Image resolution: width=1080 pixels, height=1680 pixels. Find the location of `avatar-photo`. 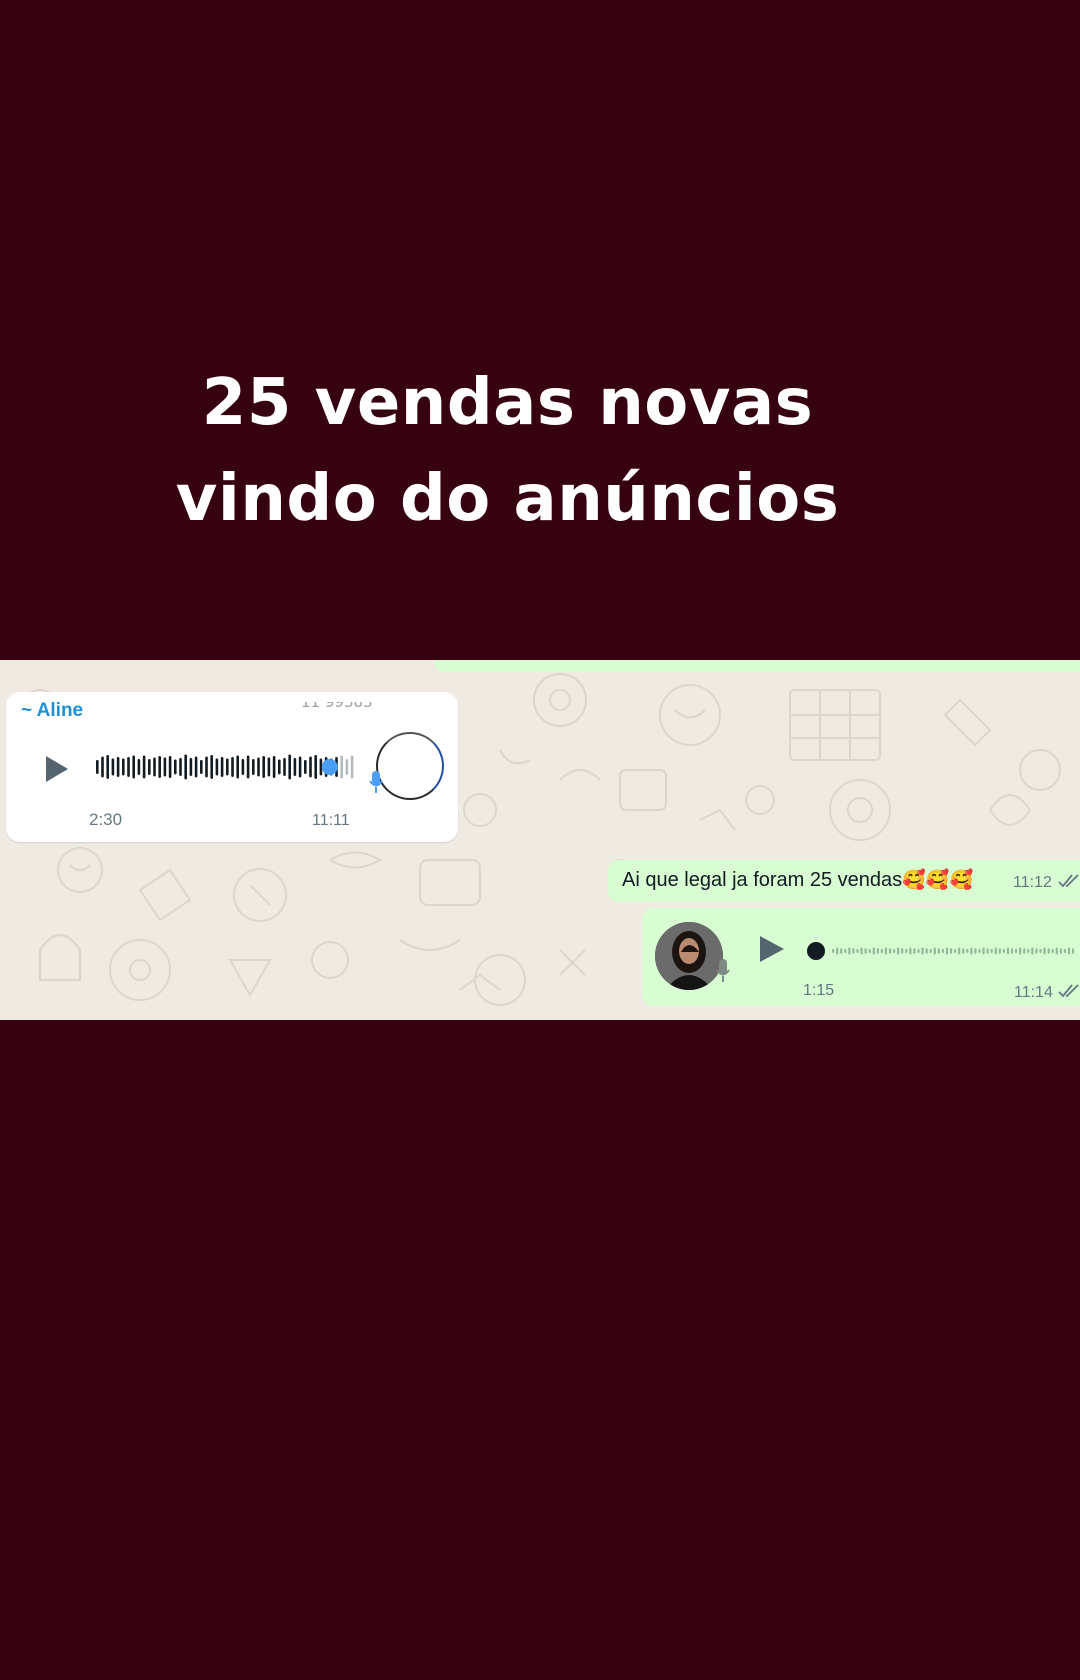

avatar-photo is located at coordinates (689, 956).